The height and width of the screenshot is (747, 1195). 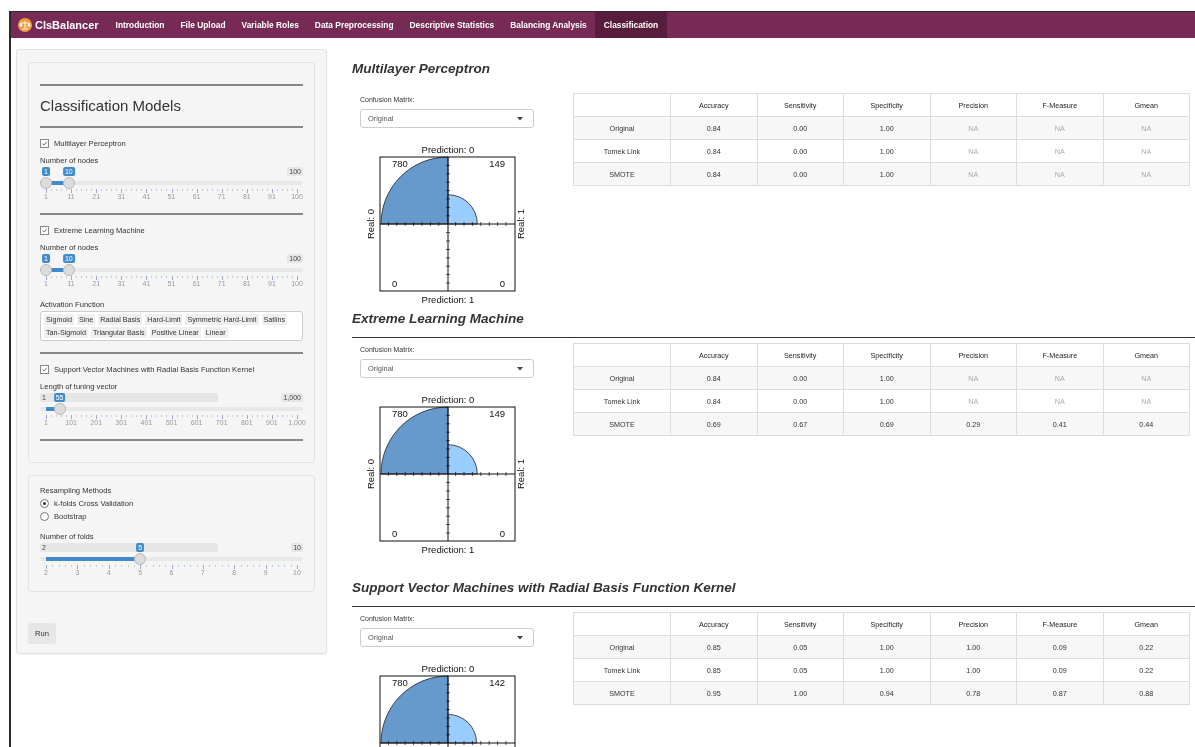 I want to click on app-title: ClsBalancer, so click(x=67, y=25).